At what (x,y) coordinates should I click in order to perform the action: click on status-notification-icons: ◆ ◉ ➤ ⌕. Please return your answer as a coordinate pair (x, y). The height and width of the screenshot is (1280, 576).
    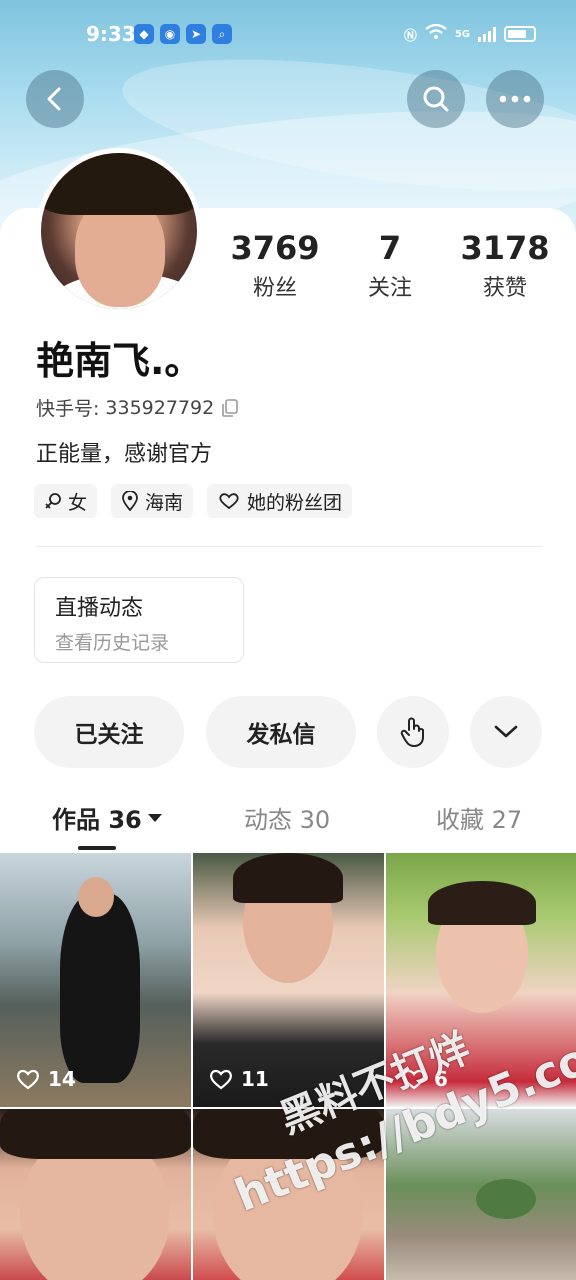
    Looking at the image, I should click on (183, 34).